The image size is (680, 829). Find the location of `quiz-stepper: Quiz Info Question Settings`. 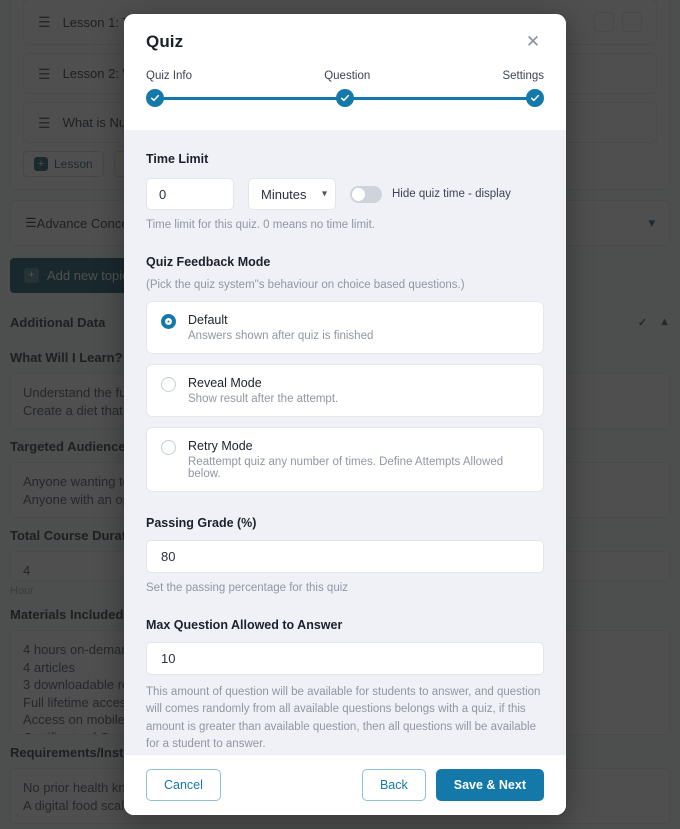

quiz-stepper: Quiz Info Question Settings is located at coordinates (345, 95).